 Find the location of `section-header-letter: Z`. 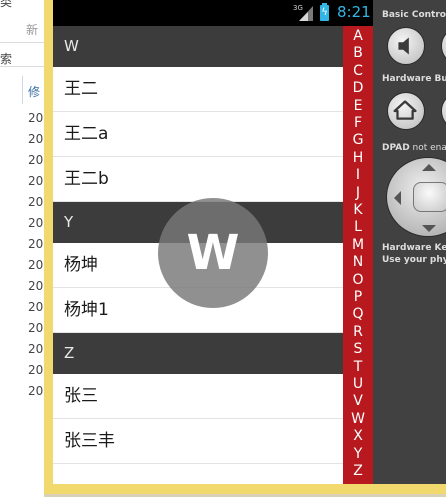

section-header-letter: Z is located at coordinates (69, 353).